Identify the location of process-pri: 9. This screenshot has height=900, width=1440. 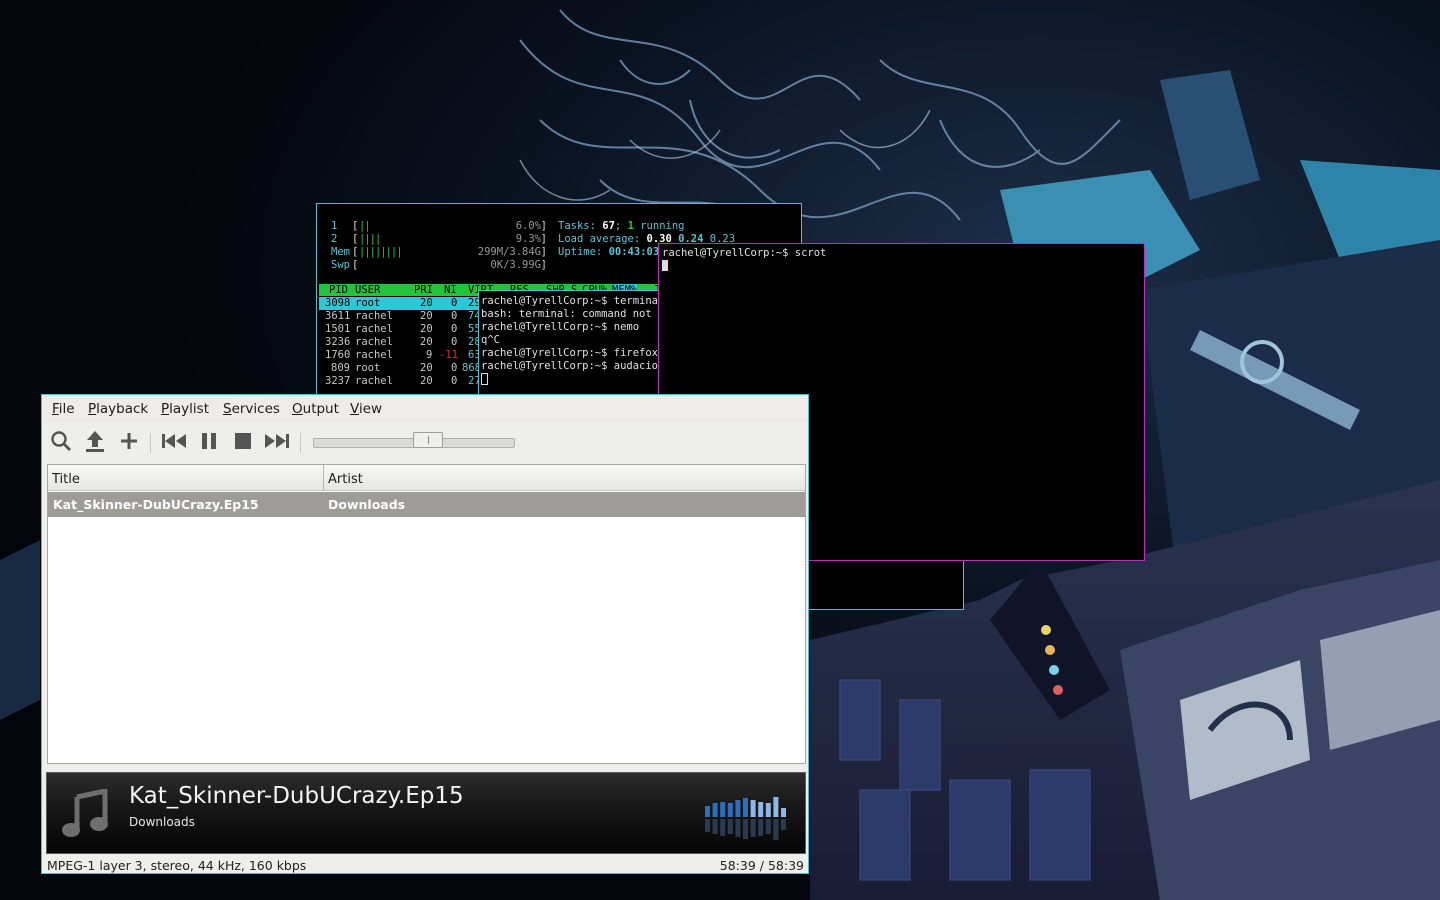
(429, 355).